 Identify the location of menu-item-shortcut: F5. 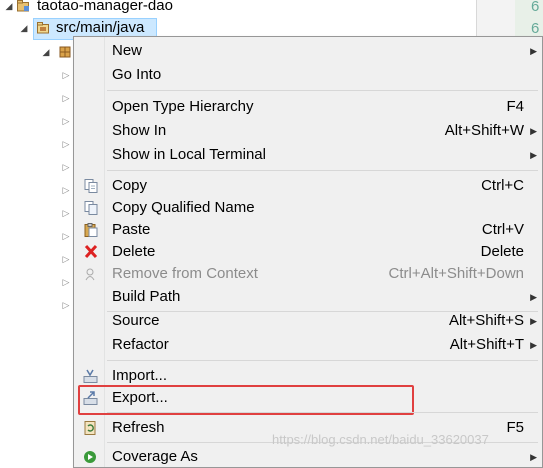
(515, 427).